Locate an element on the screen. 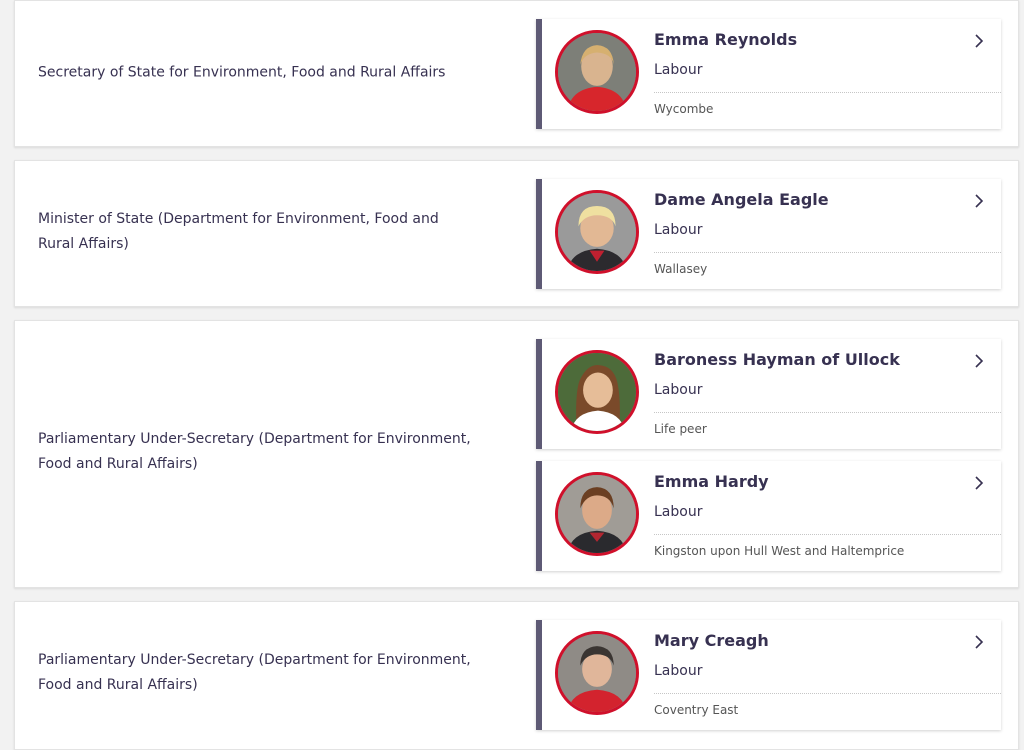 The height and width of the screenshot is (750, 1024). member-constituency: Wycombe is located at coordinates (684, 109).